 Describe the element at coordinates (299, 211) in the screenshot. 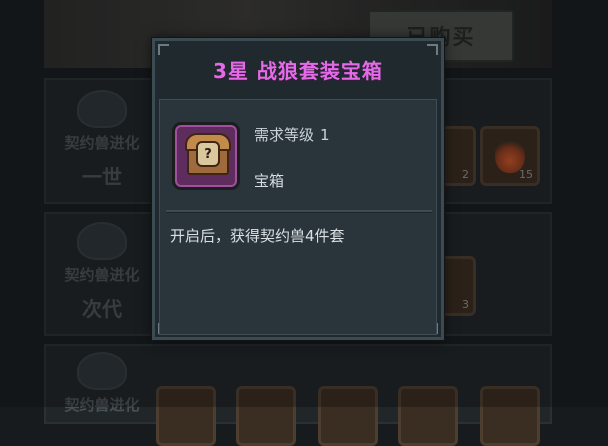

I see `divider` at that location.